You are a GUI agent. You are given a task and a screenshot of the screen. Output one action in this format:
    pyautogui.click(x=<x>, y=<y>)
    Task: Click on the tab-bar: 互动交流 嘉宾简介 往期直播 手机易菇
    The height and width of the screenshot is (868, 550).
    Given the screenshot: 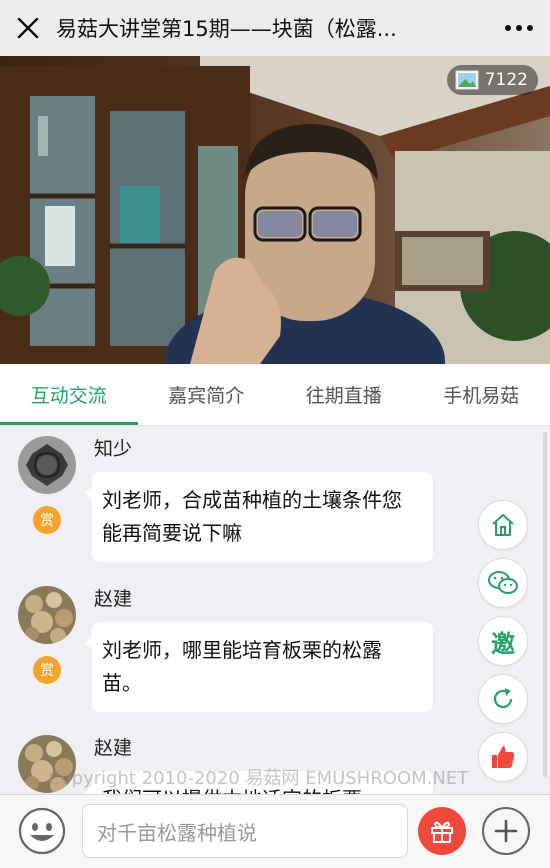 What is the action you would take?
    pyautogui.click(x=275, y=395)
    